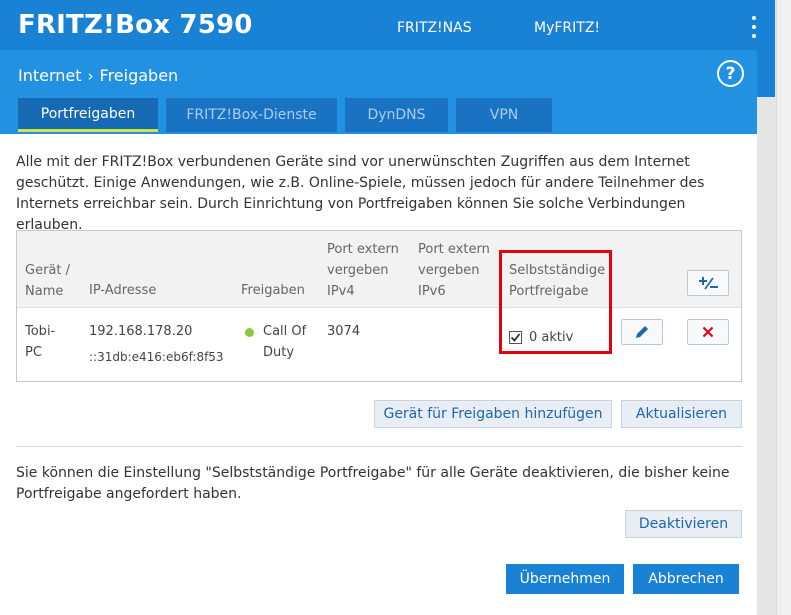  Describe the element at coordinates (47, 281) in the screenshot. I see `header-device: Gerät / Name` at that location.